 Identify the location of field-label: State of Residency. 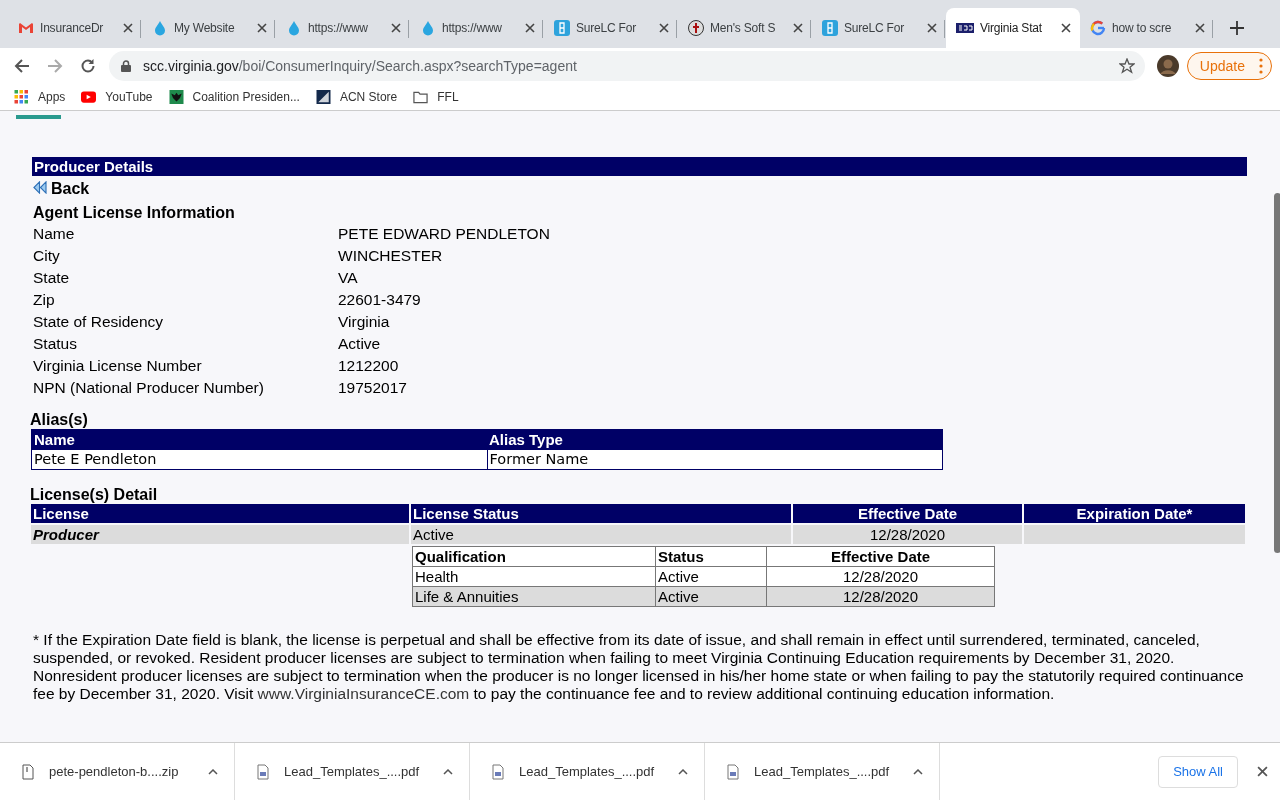
(98, 321).